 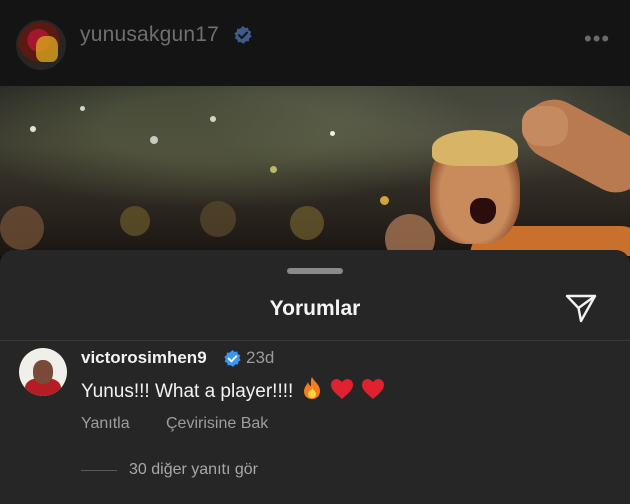 What do you see at coordinates (144, 358) in the screenshot?
I see `commenter-username: victorosimhen9` at bounding box center [144, 358].